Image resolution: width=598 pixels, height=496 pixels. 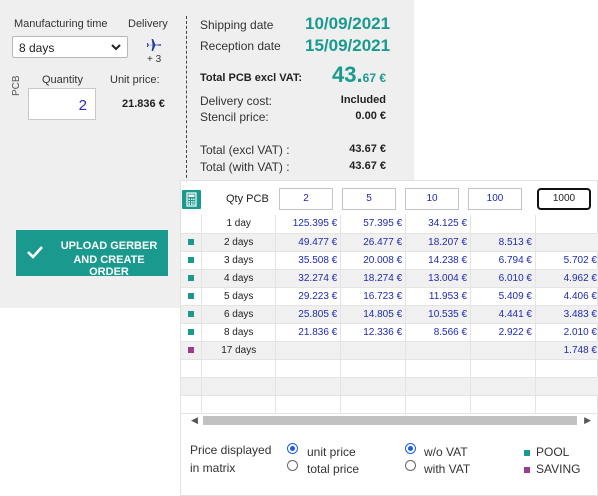 What do you see at coordinates (292, 465) in the screenshot?
I see `total-price-radio` at bounding box center [292, 465].